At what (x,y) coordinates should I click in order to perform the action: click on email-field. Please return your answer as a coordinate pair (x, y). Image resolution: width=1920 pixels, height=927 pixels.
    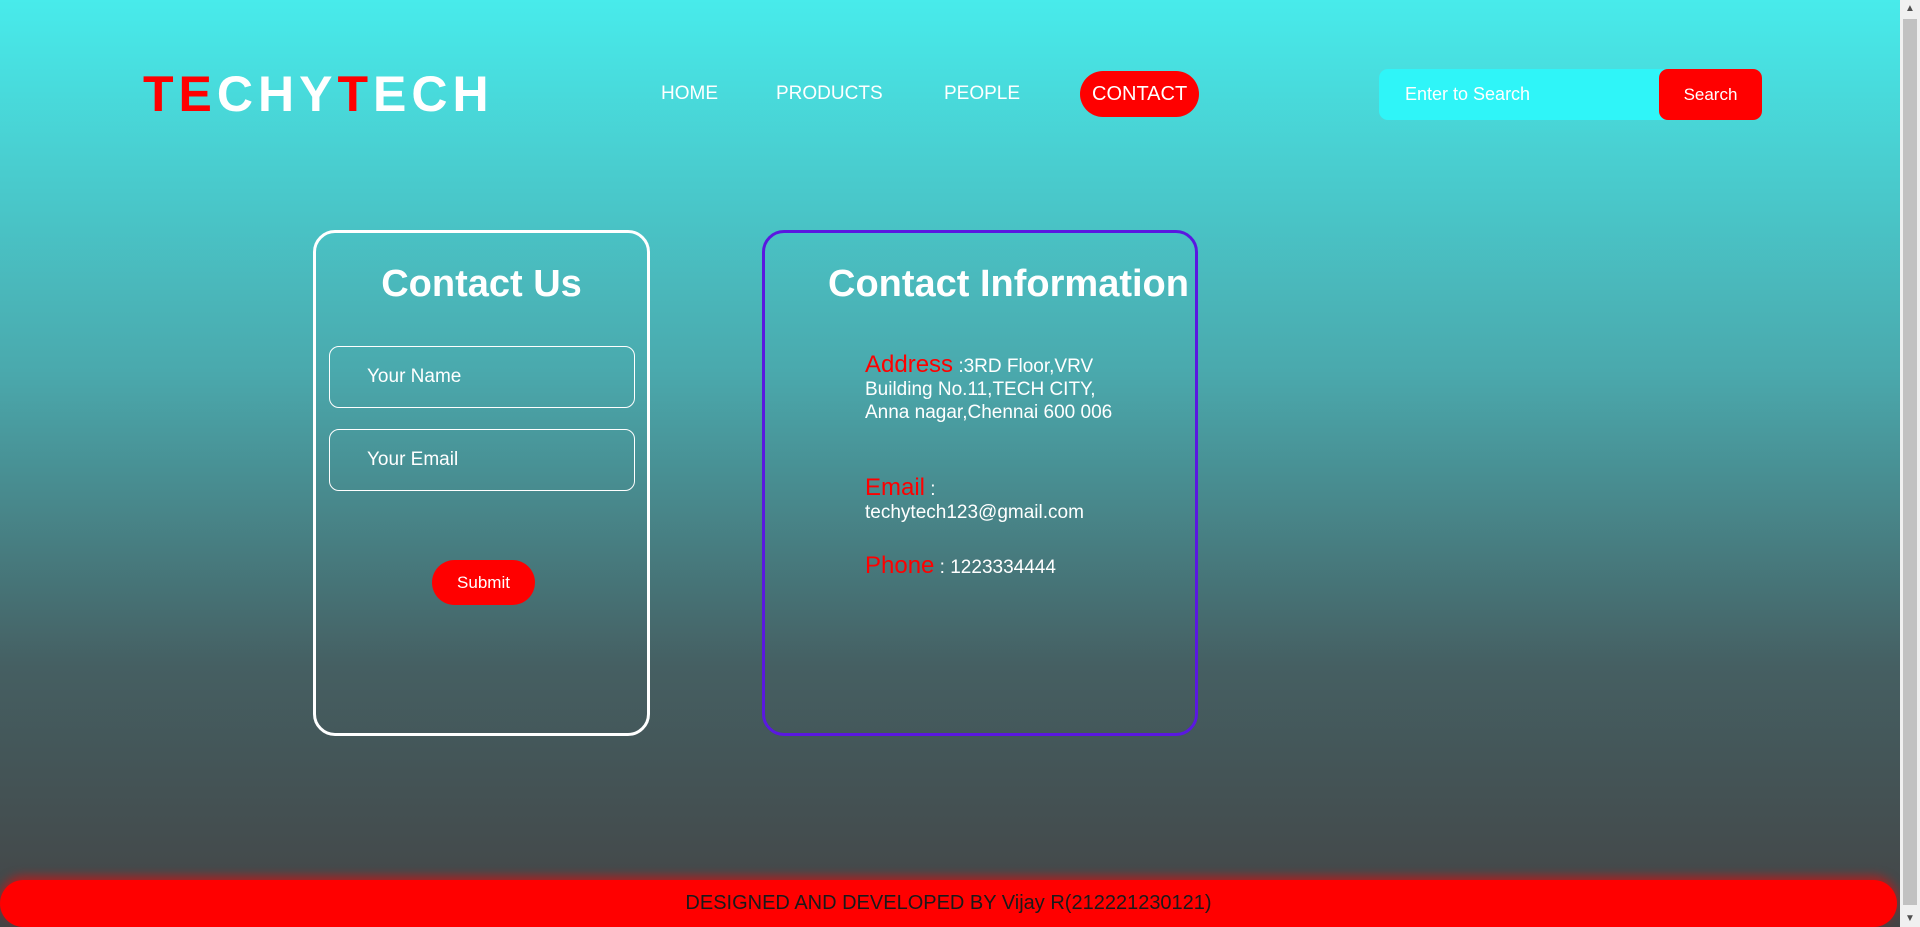
    Looking at the image, I should click on (482, 460).